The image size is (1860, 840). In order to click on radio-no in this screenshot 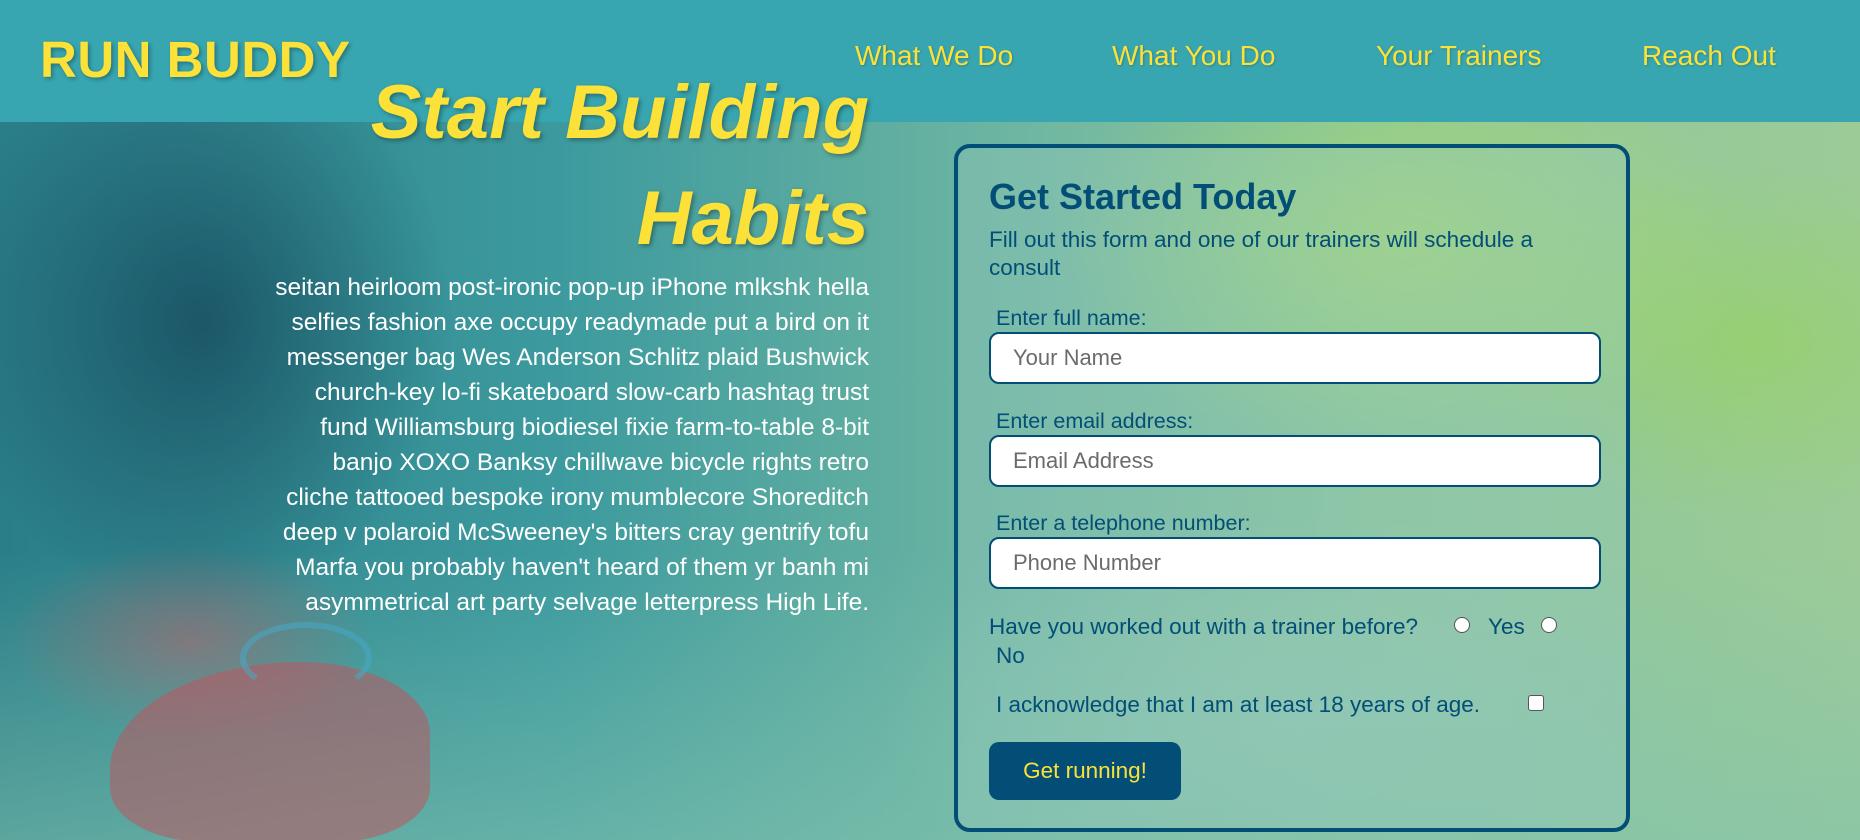, I will do `click(1549, 625)`.